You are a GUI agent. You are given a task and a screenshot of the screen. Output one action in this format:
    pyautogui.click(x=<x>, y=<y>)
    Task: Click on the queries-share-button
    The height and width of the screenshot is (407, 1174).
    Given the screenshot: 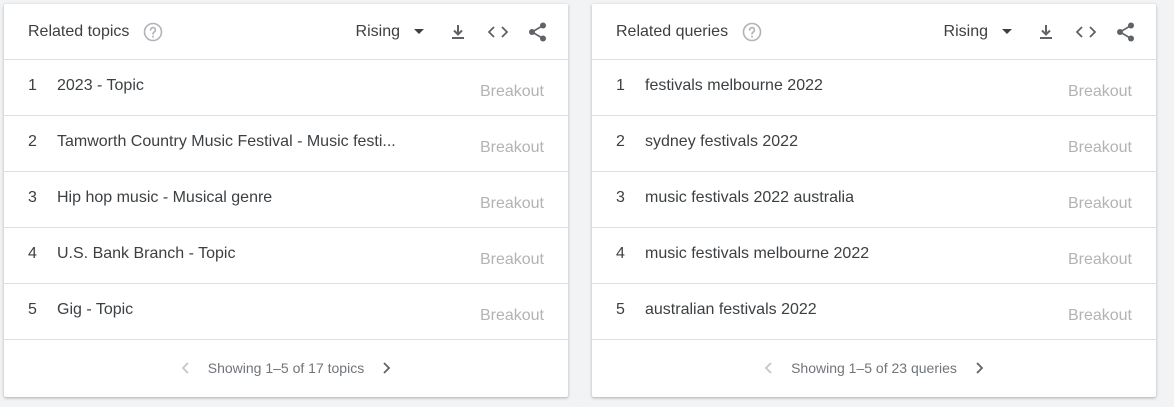 What is the action you would take?
    pyautogui.click(x=1126, y=32)
    